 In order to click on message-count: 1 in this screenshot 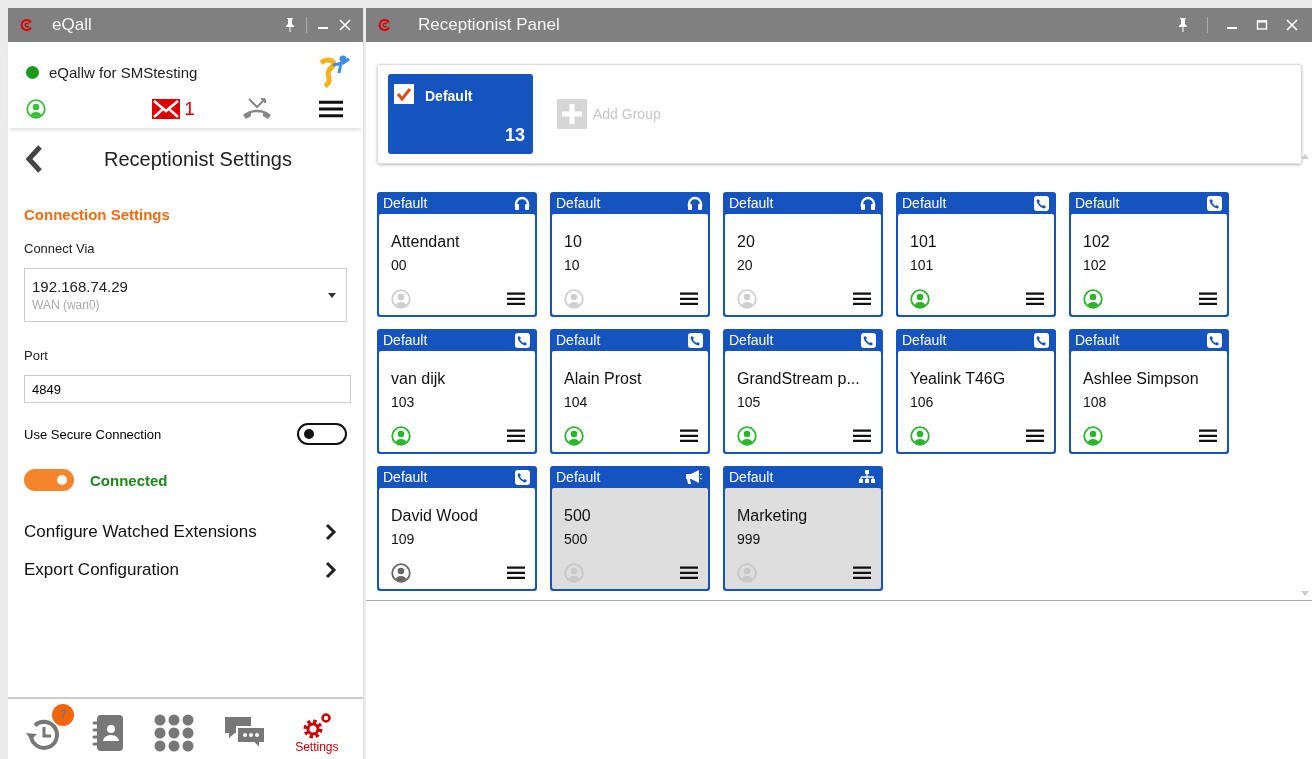, I will do `click(189, 109)`.